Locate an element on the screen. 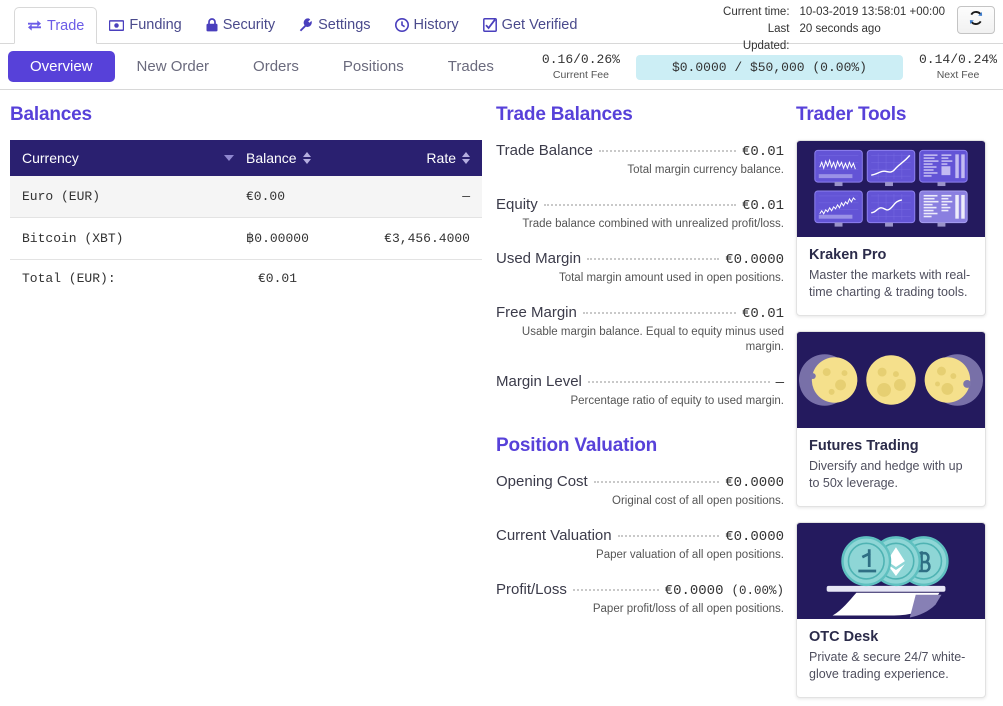 The height and width of the screenshot is (706, 1003). table-row: Bitcoin (XBT) ฿0.00000 €3,456.4000 is located at coordinates (246, 238).